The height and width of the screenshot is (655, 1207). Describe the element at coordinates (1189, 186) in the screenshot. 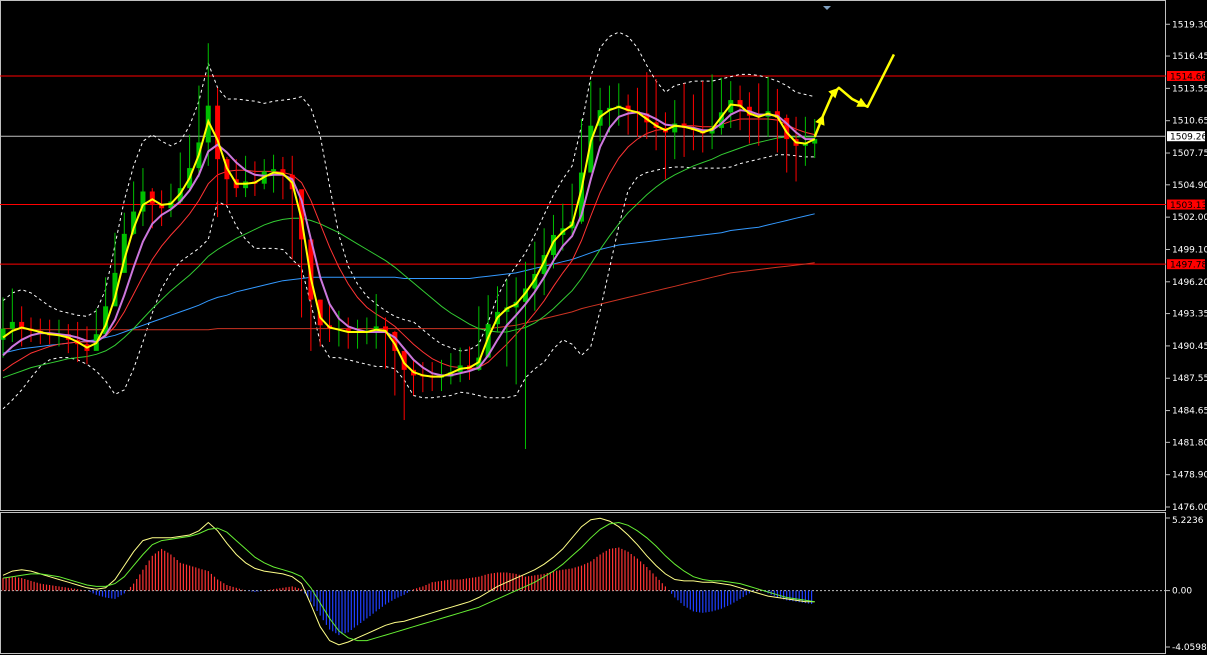

I see `price-tick-label: 1504.90` at that location.